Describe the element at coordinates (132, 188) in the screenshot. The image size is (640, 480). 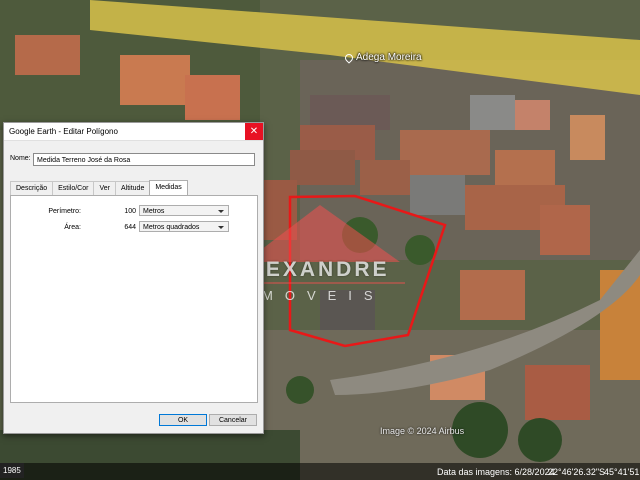
I see `tab-altitude: Altitude` at that location.